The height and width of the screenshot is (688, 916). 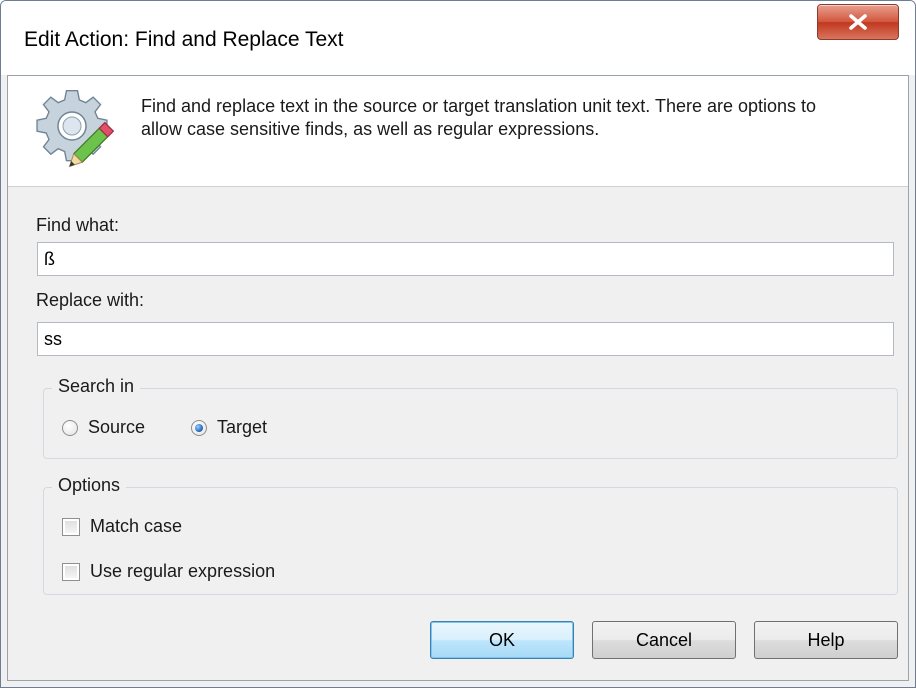 I want to click on title-bar: Edit Action: Find and Replace Text, so click(x=458, y=38).